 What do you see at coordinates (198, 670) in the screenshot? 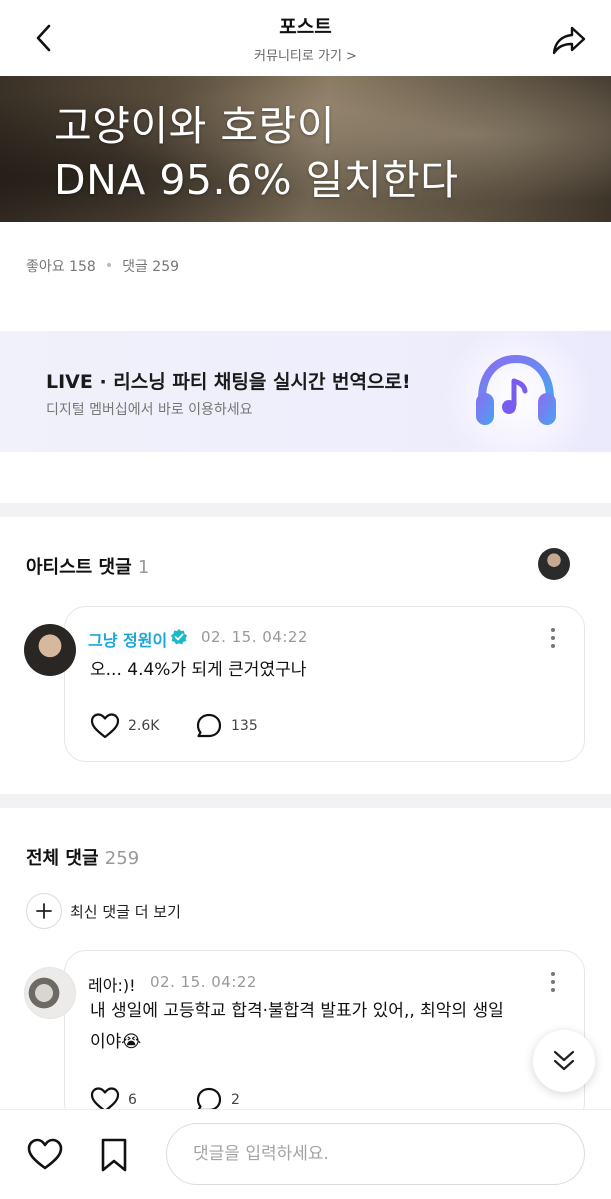
I see `comment-text: 오... 4.4%가 되게 큰거였구나` at bounding box center [198, 670].